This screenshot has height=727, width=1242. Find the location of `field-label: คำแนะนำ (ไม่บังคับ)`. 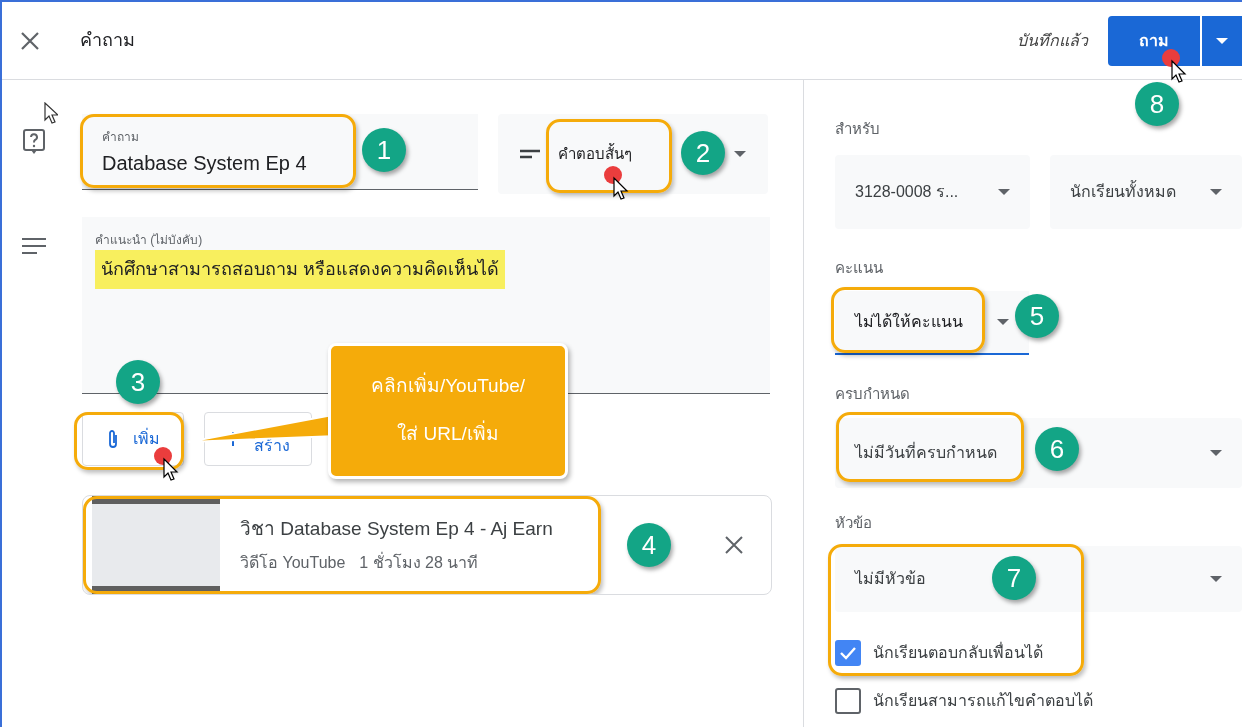

field-label: คำแนะนำ (ไม่บังคับ) is located at coordinates (149, 240).